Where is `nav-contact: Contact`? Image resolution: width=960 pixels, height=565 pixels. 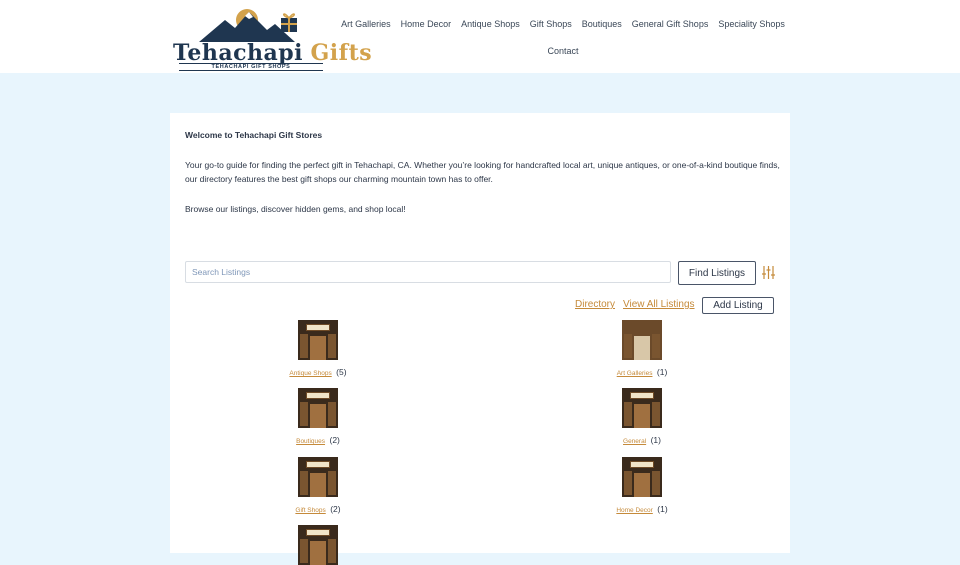
nav-contact: Contact is located at coordinates (562, 51).